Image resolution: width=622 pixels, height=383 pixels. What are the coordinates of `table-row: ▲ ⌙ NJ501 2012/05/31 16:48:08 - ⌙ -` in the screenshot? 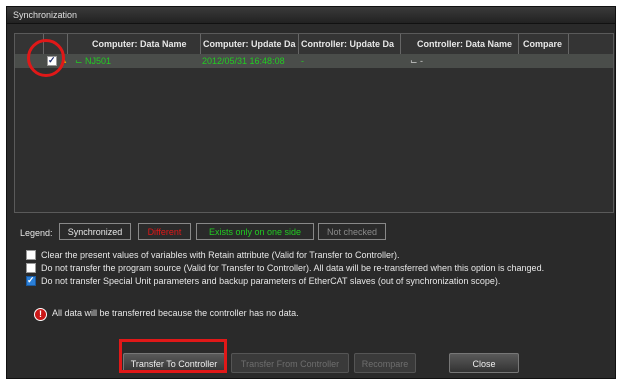 It's located at (314, 61).